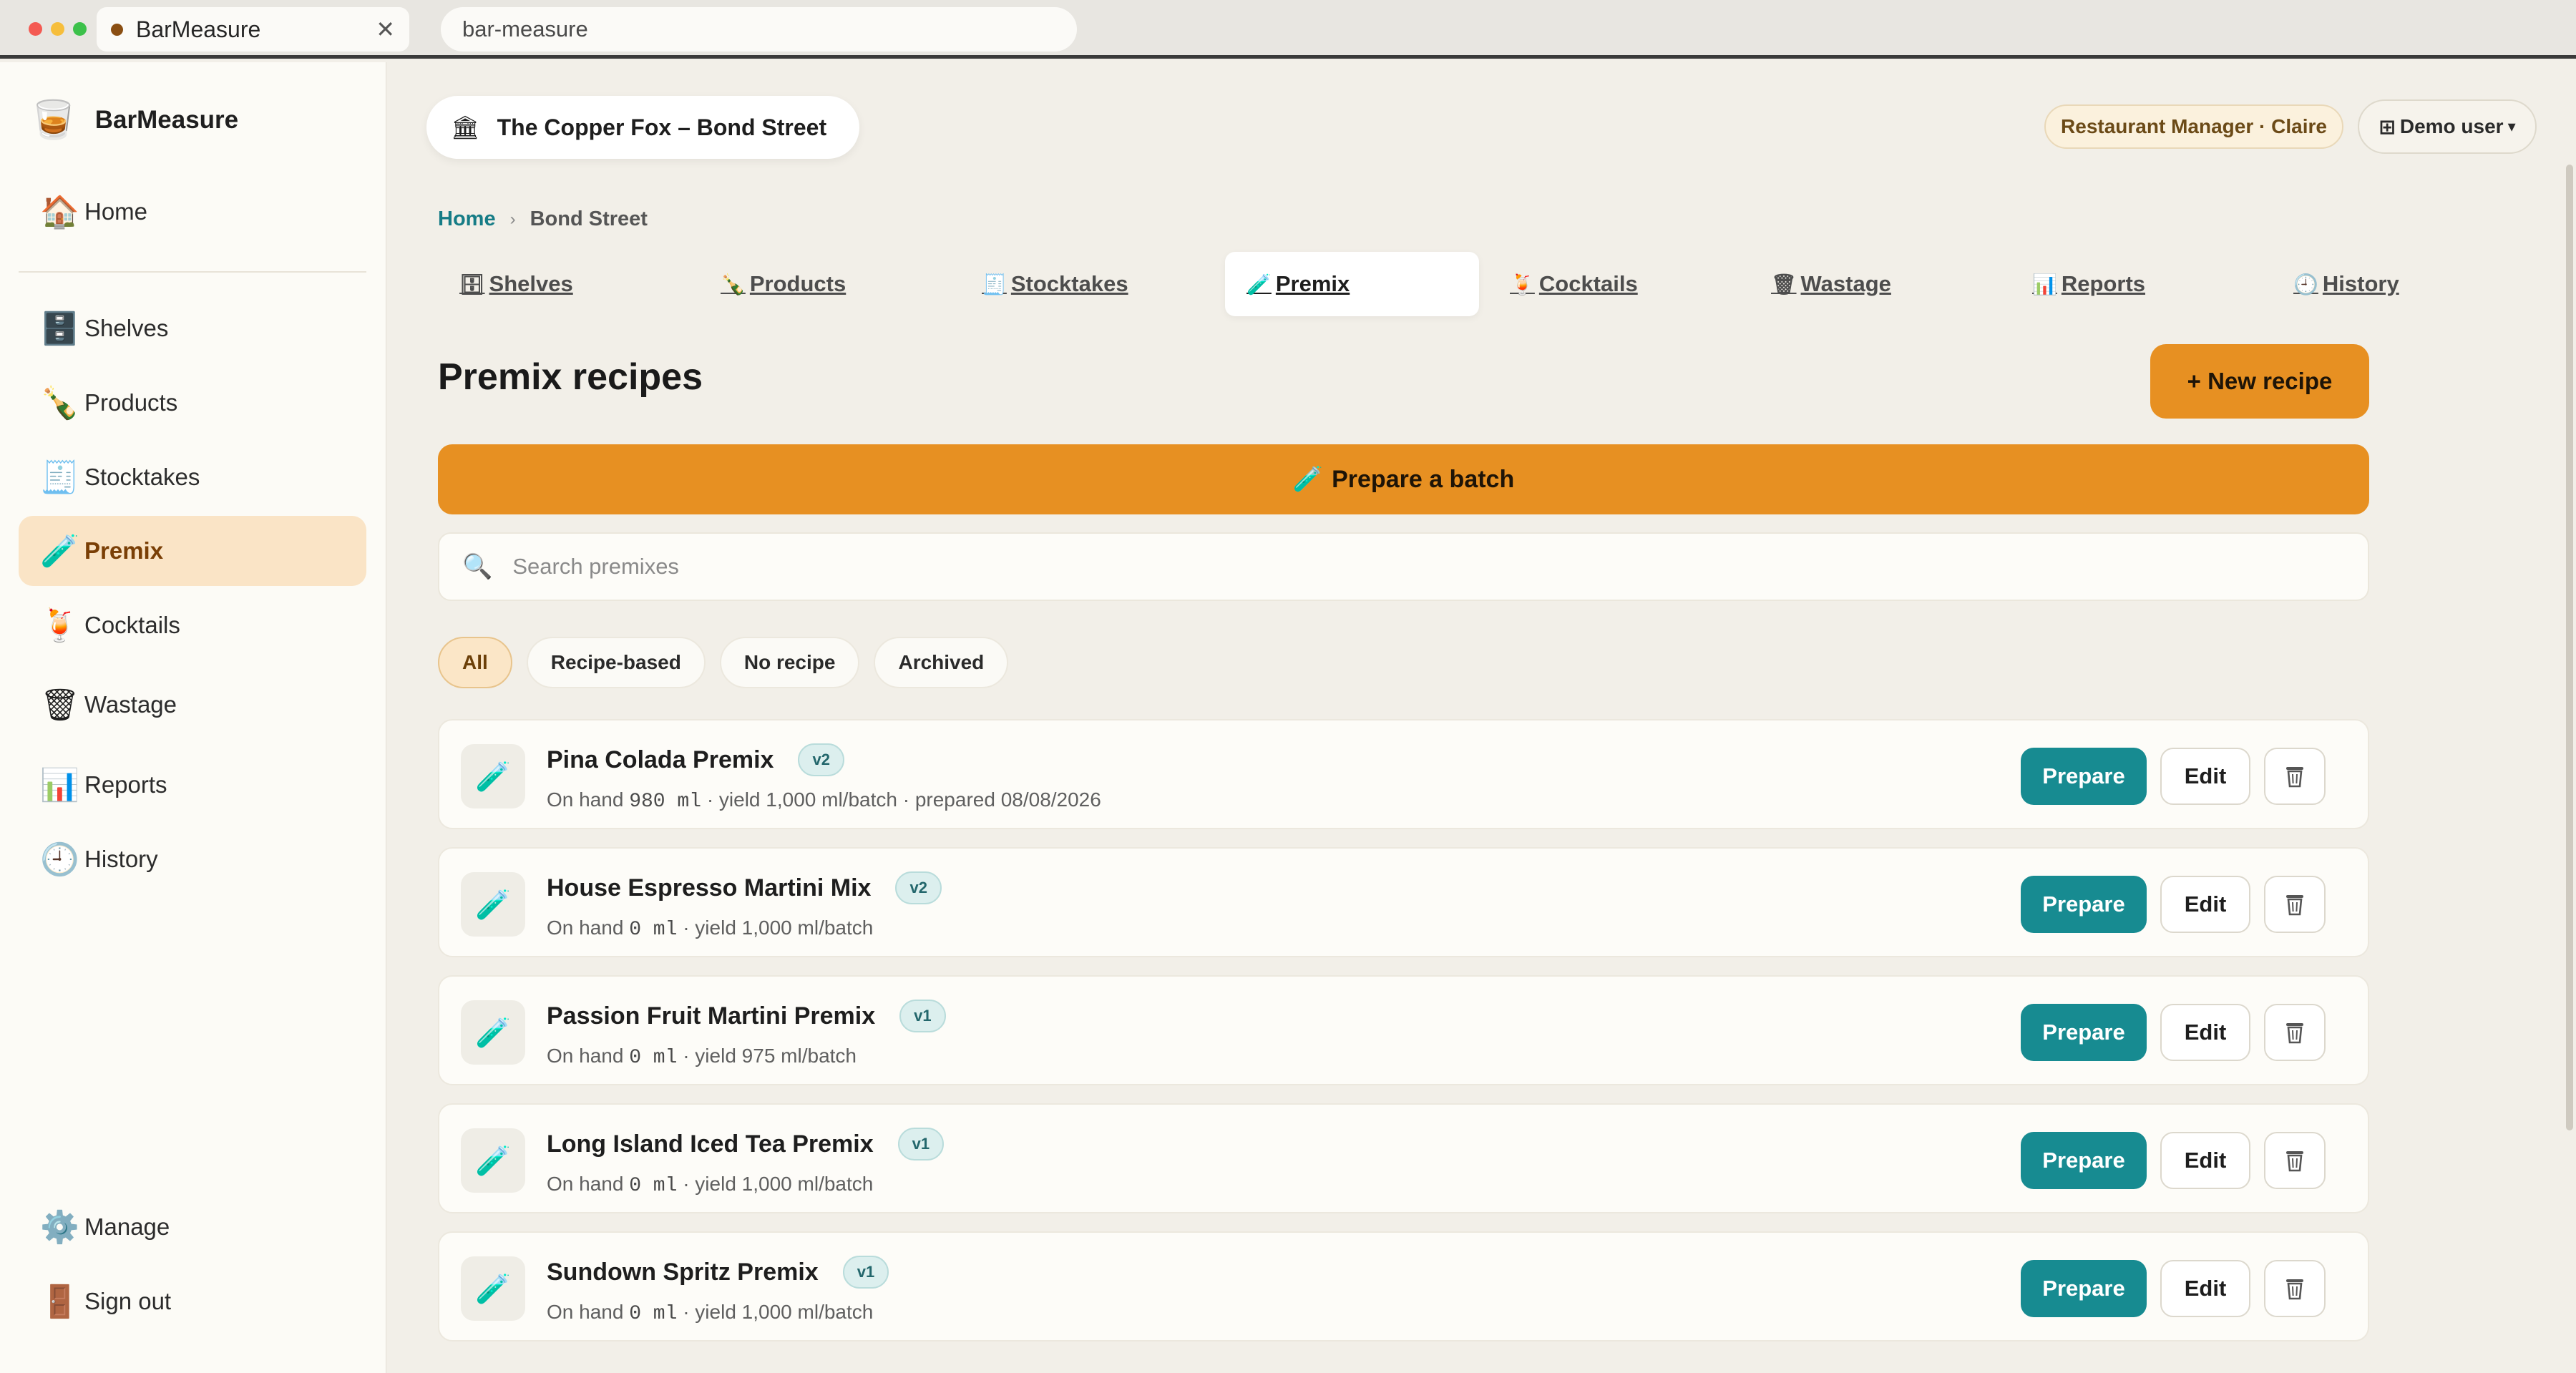 The image size is (2576, 1373). I want to click on tab-products: 🍾 Products, so click(820, 284).